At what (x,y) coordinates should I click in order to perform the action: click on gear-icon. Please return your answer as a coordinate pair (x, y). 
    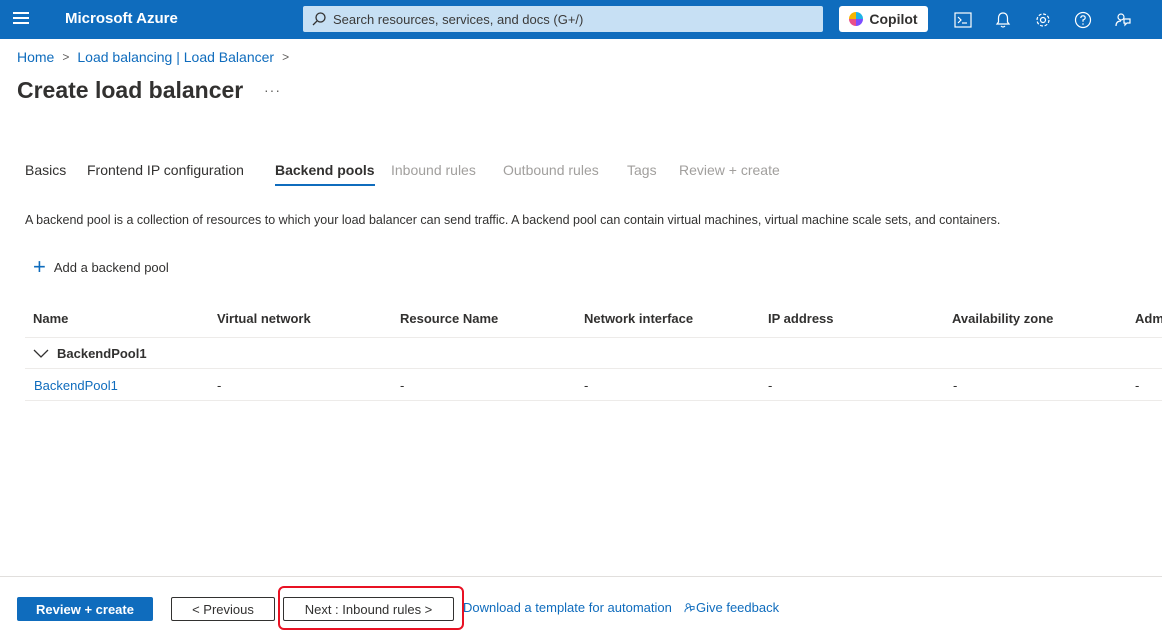
    Looking at the image, I should click on (1043, 20).